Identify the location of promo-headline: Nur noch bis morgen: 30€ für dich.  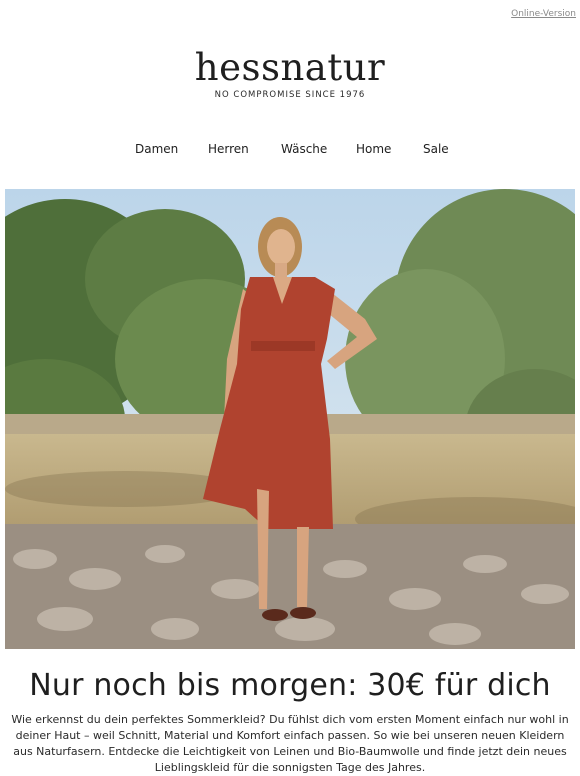
(290, 685).